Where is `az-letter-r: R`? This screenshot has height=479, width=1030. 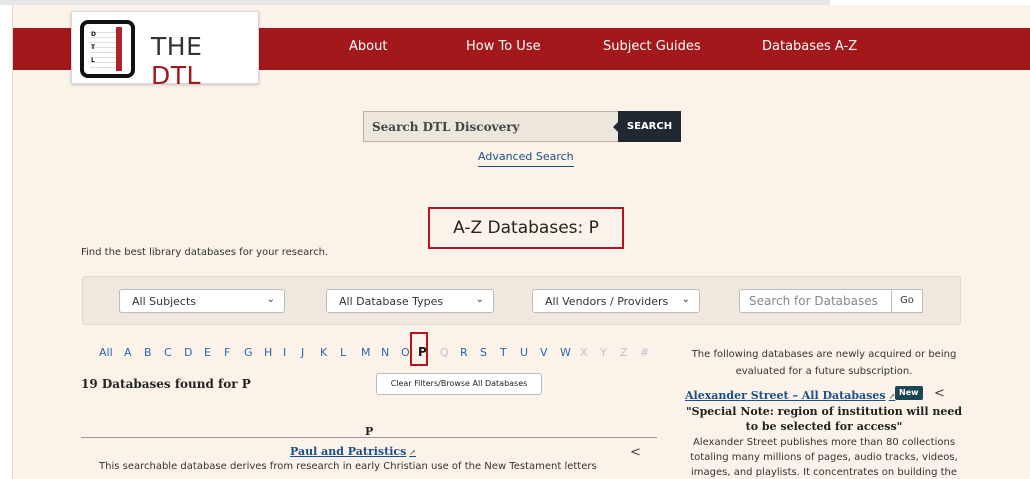
az-letter-r: R is located at coordinates (464, 352).